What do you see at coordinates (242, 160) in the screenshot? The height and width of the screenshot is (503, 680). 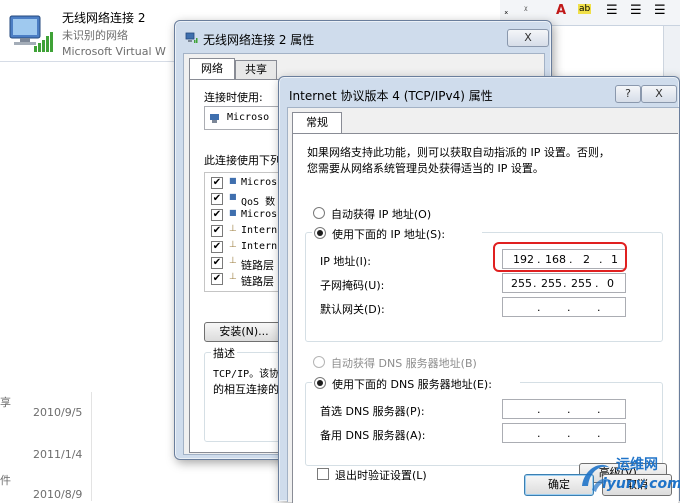 I see `items-label: 此连接使用下列` at bounding box center [242, 160].